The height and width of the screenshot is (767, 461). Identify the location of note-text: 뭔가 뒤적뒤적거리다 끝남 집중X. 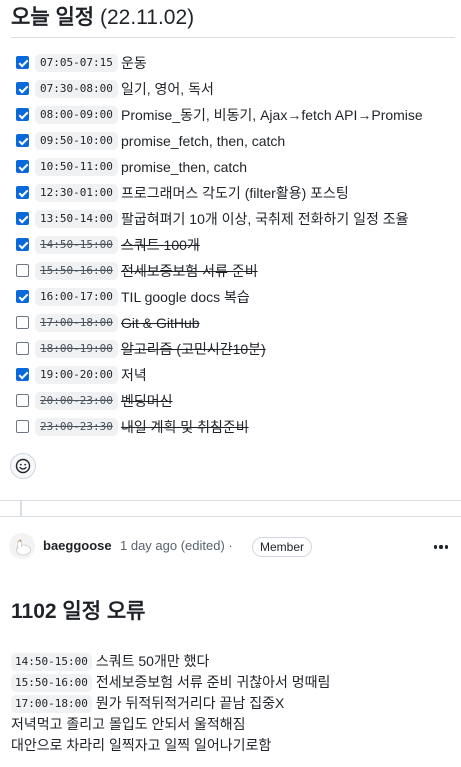
(190, 703).